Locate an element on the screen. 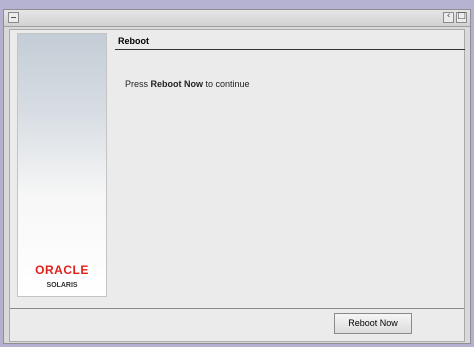  page-title: Reboot is located at coordinates (133, 41).